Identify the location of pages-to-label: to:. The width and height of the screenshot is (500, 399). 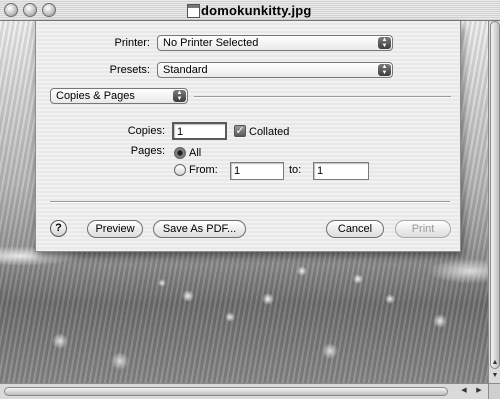
(295, 170).